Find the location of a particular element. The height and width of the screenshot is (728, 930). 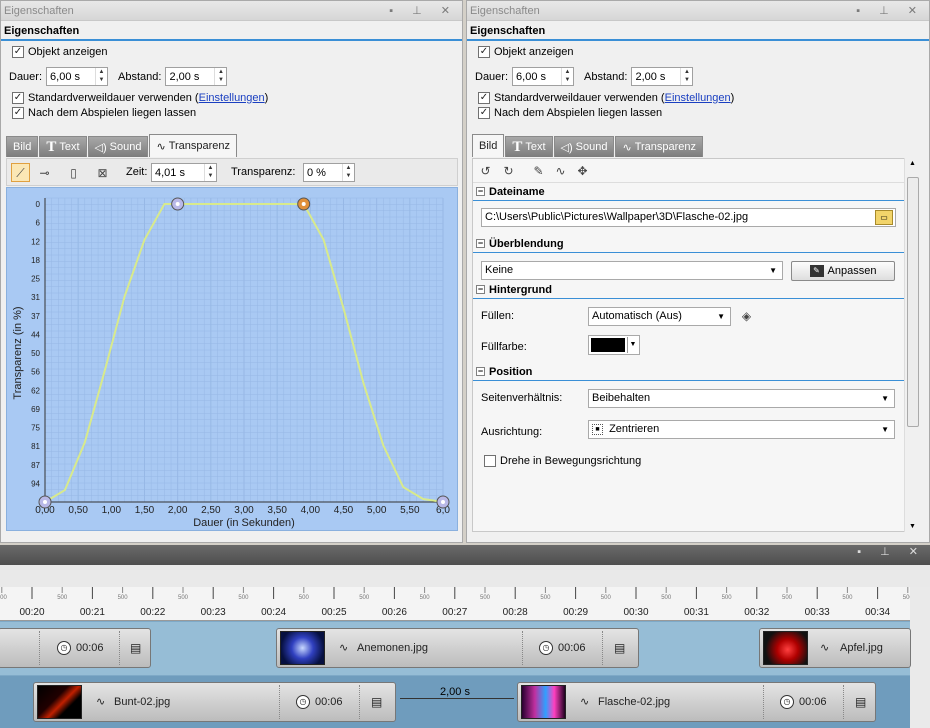

vertical-scrollbar: ▲ ▼ is located at coordinates (912, 345).